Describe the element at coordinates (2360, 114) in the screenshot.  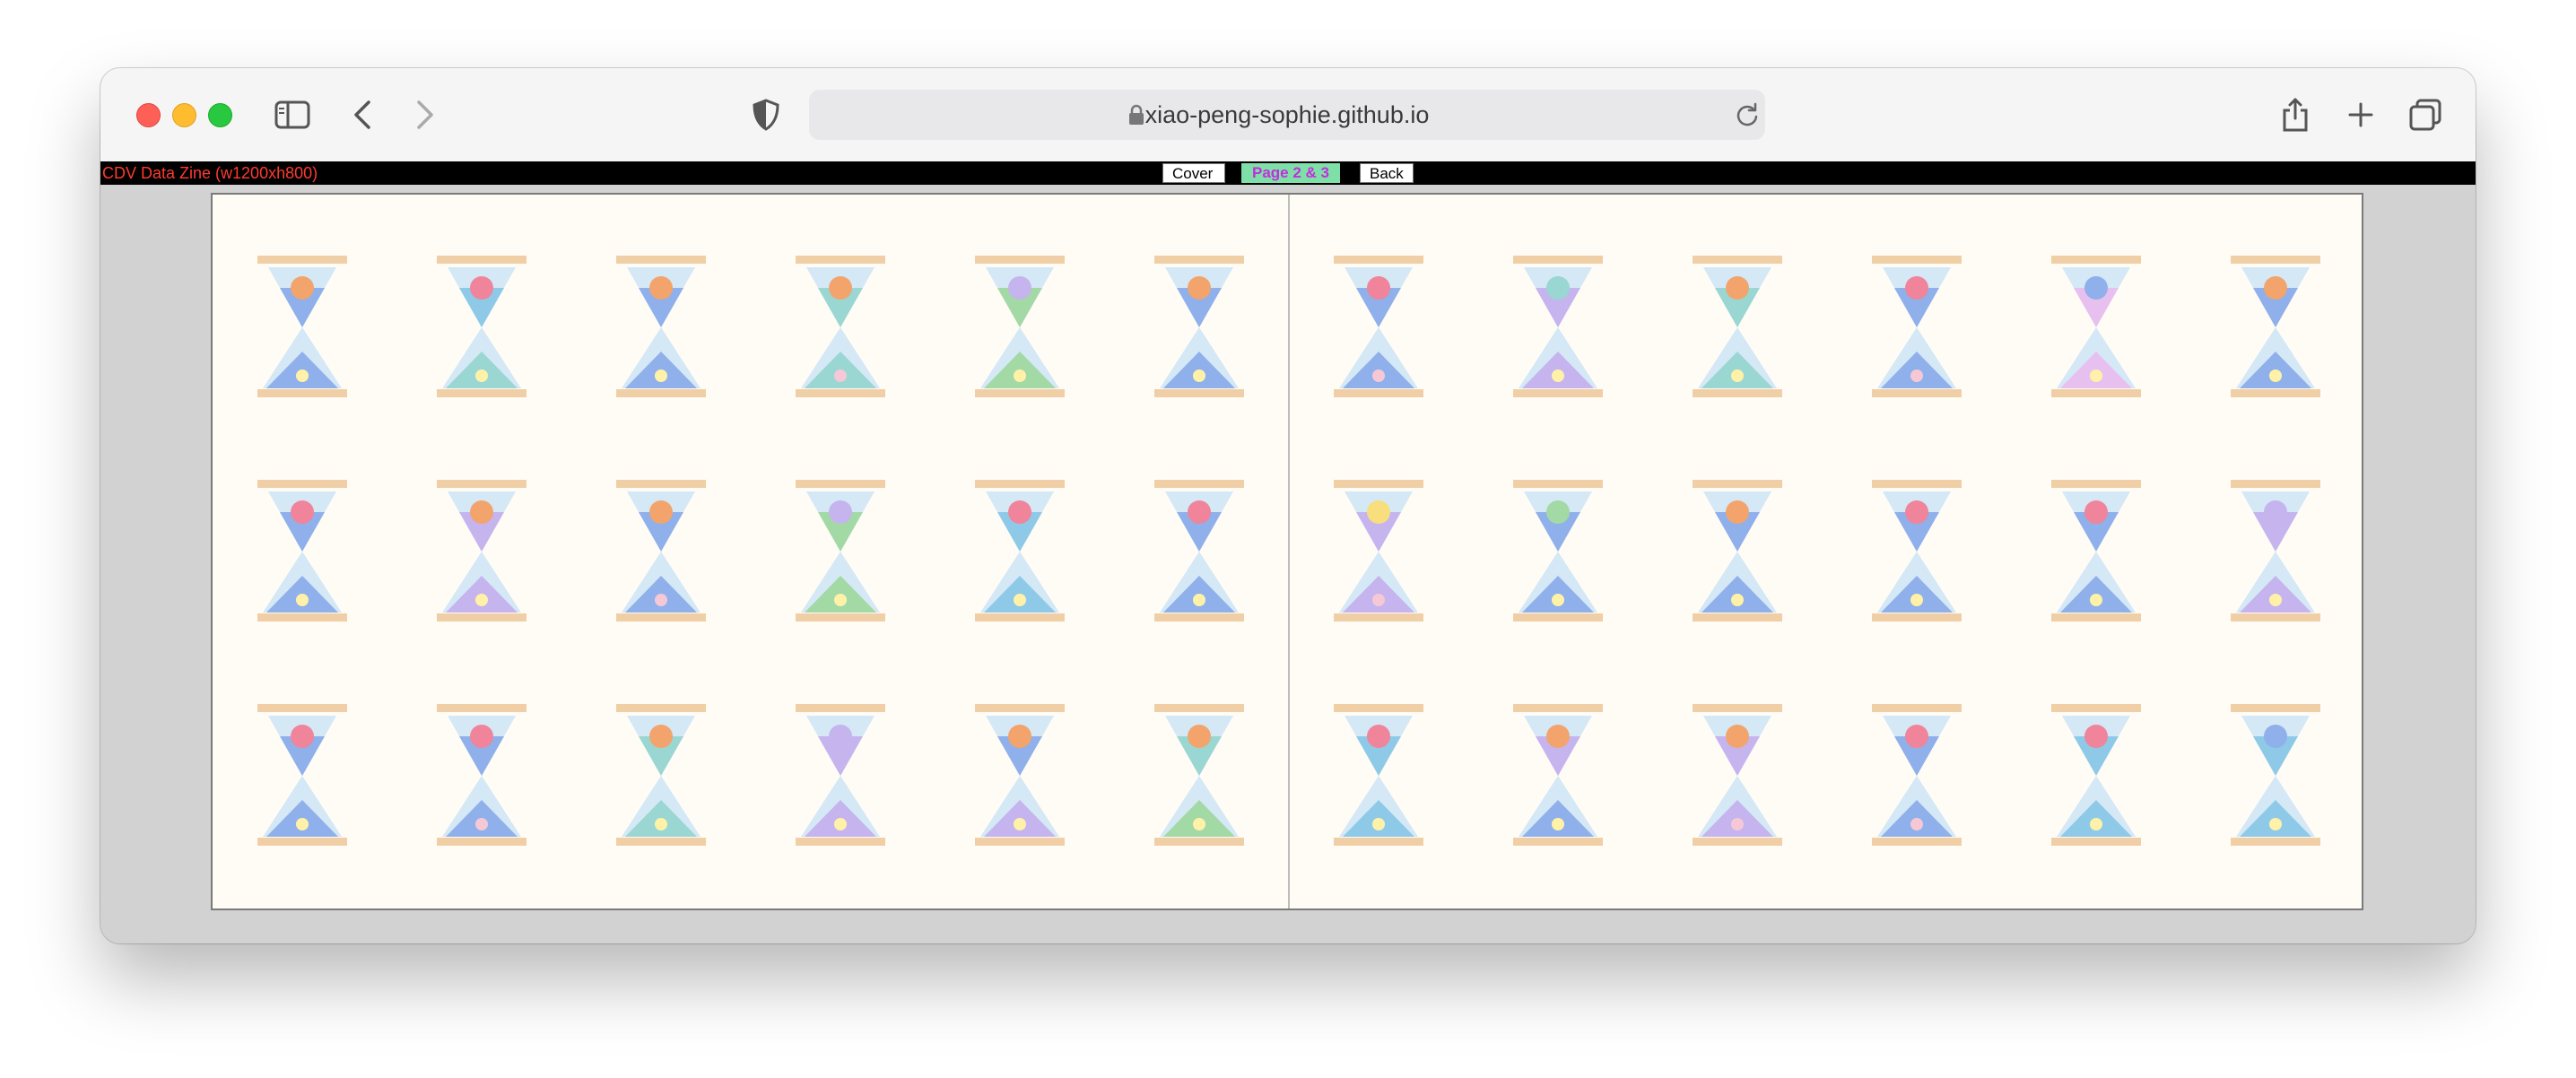
I see `new-tab-plus-icon` at that location.